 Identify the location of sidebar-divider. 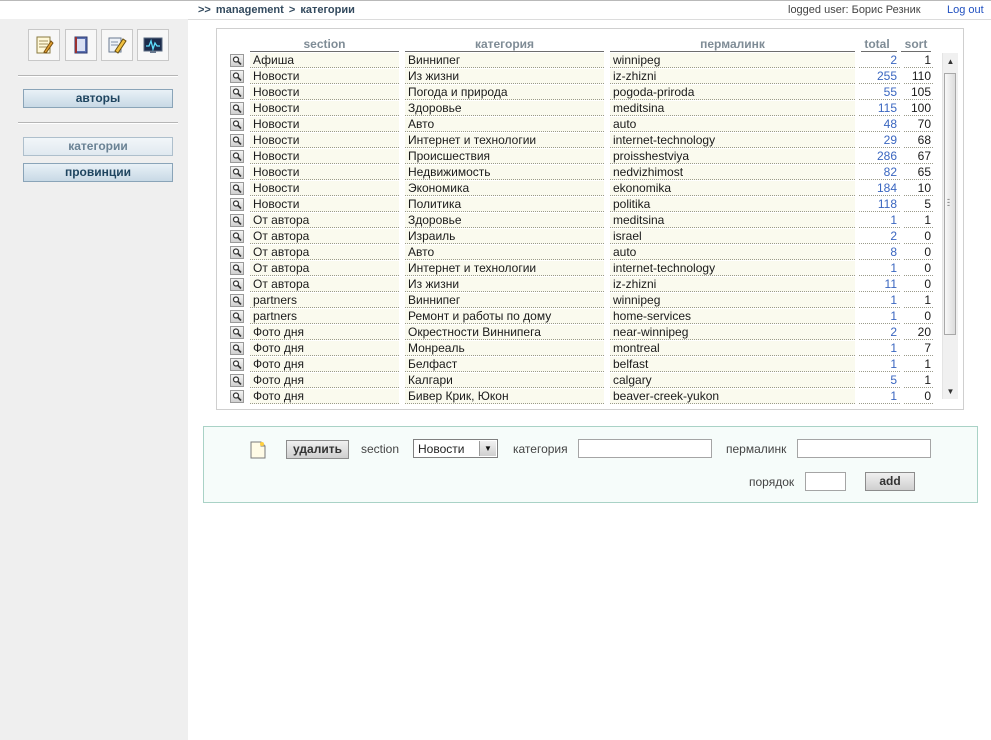
(98, 76).